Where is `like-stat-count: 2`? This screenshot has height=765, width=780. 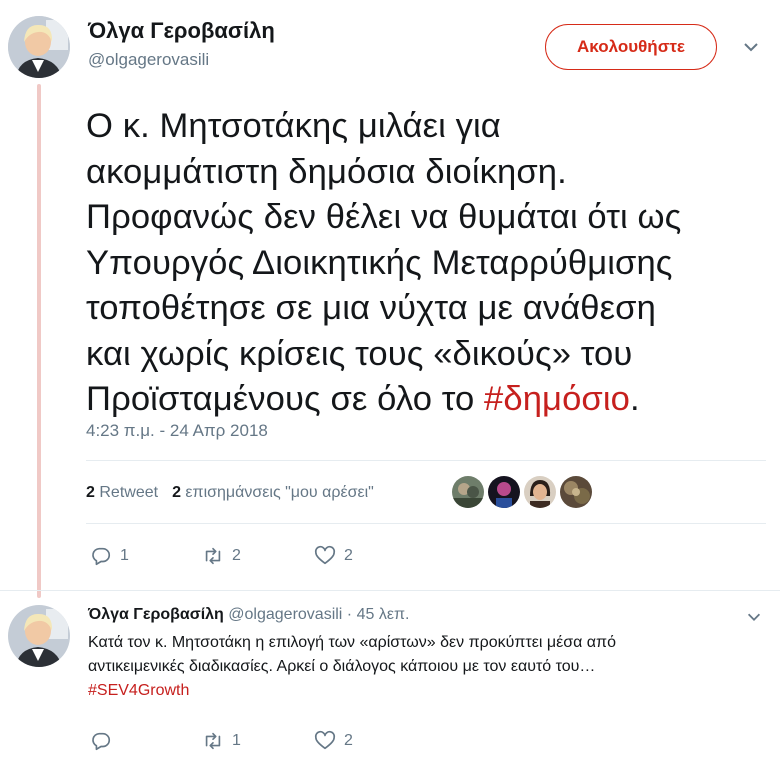
like-stat-count: 2 is located at coordinates (176, 492).